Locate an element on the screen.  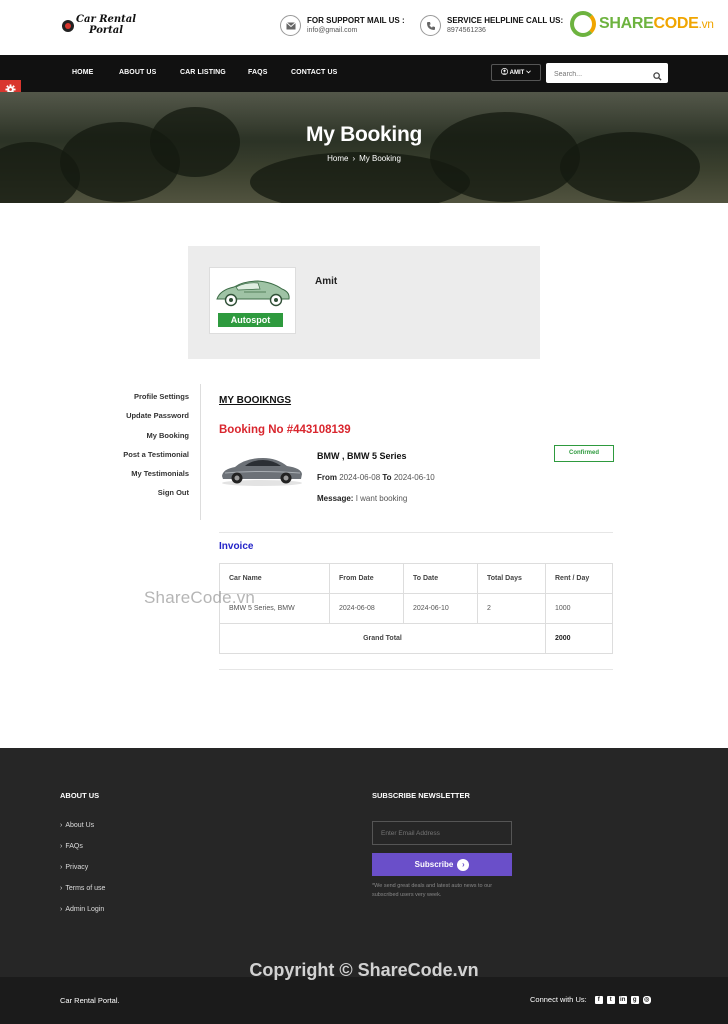
profile-name: Amit is located at coordinates (326, 281).